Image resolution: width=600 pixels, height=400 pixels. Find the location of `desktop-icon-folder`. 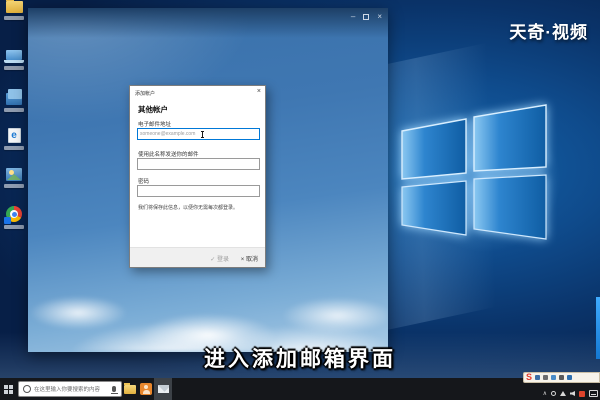

desktop-icon-folder is located at coordinates (14, 10).